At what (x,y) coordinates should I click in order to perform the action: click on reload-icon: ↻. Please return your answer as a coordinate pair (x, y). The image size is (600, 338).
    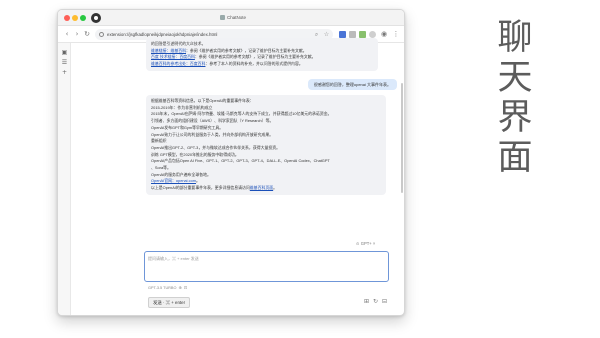
    Looking at the image, I should click on (87, 34).